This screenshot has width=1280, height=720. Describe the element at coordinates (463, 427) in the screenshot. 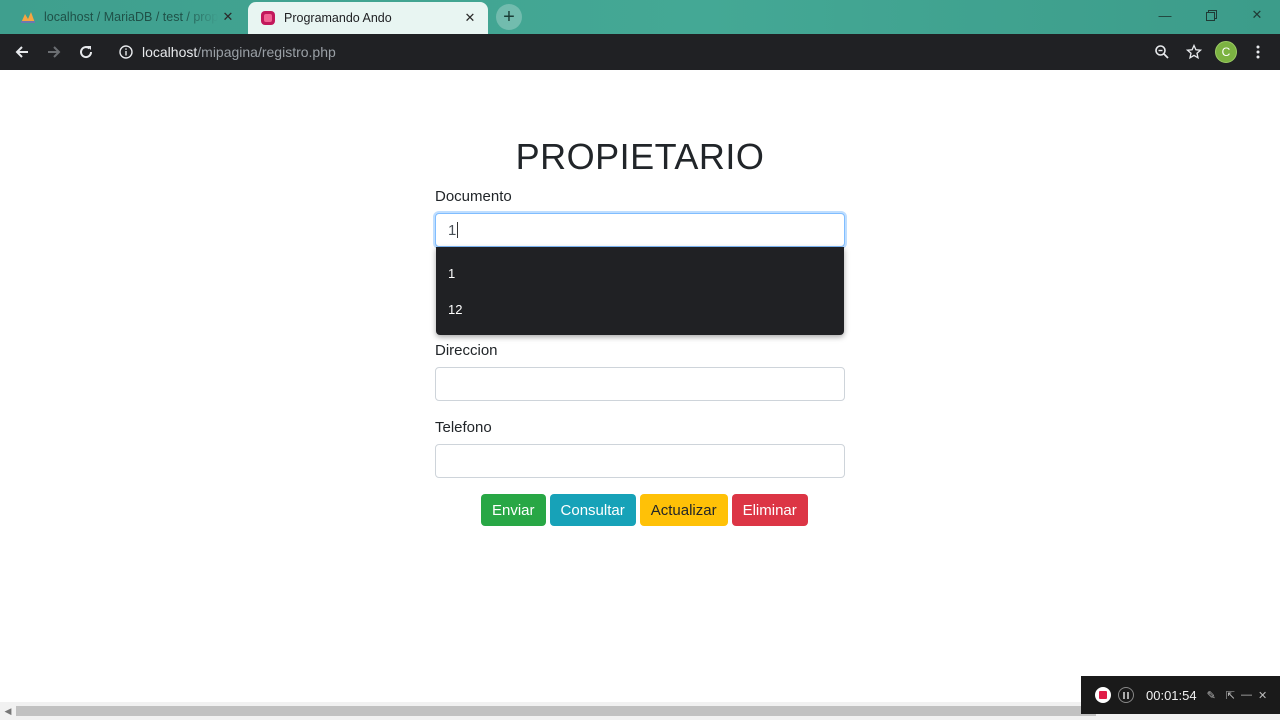

I see `telefono-label: Telefono` at that location.